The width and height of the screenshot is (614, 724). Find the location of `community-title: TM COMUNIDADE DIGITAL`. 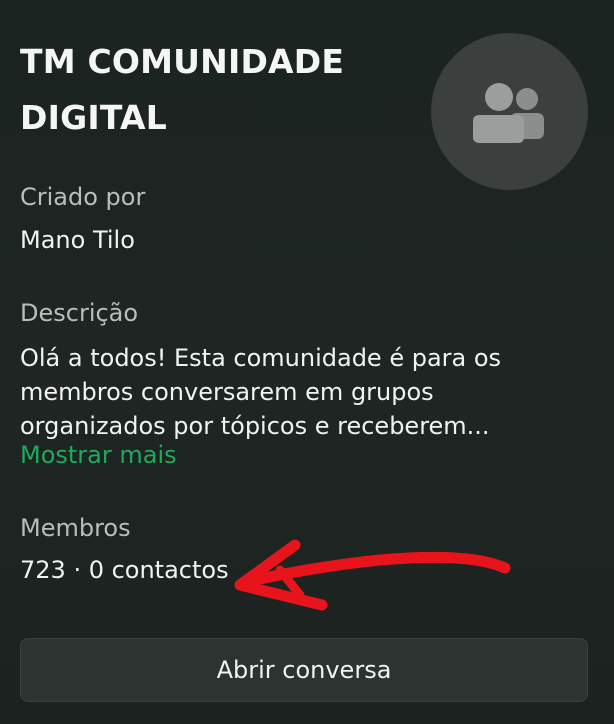

community-title: TM COMUNIDADE DIGITAL is located at coordinates (215, 90).